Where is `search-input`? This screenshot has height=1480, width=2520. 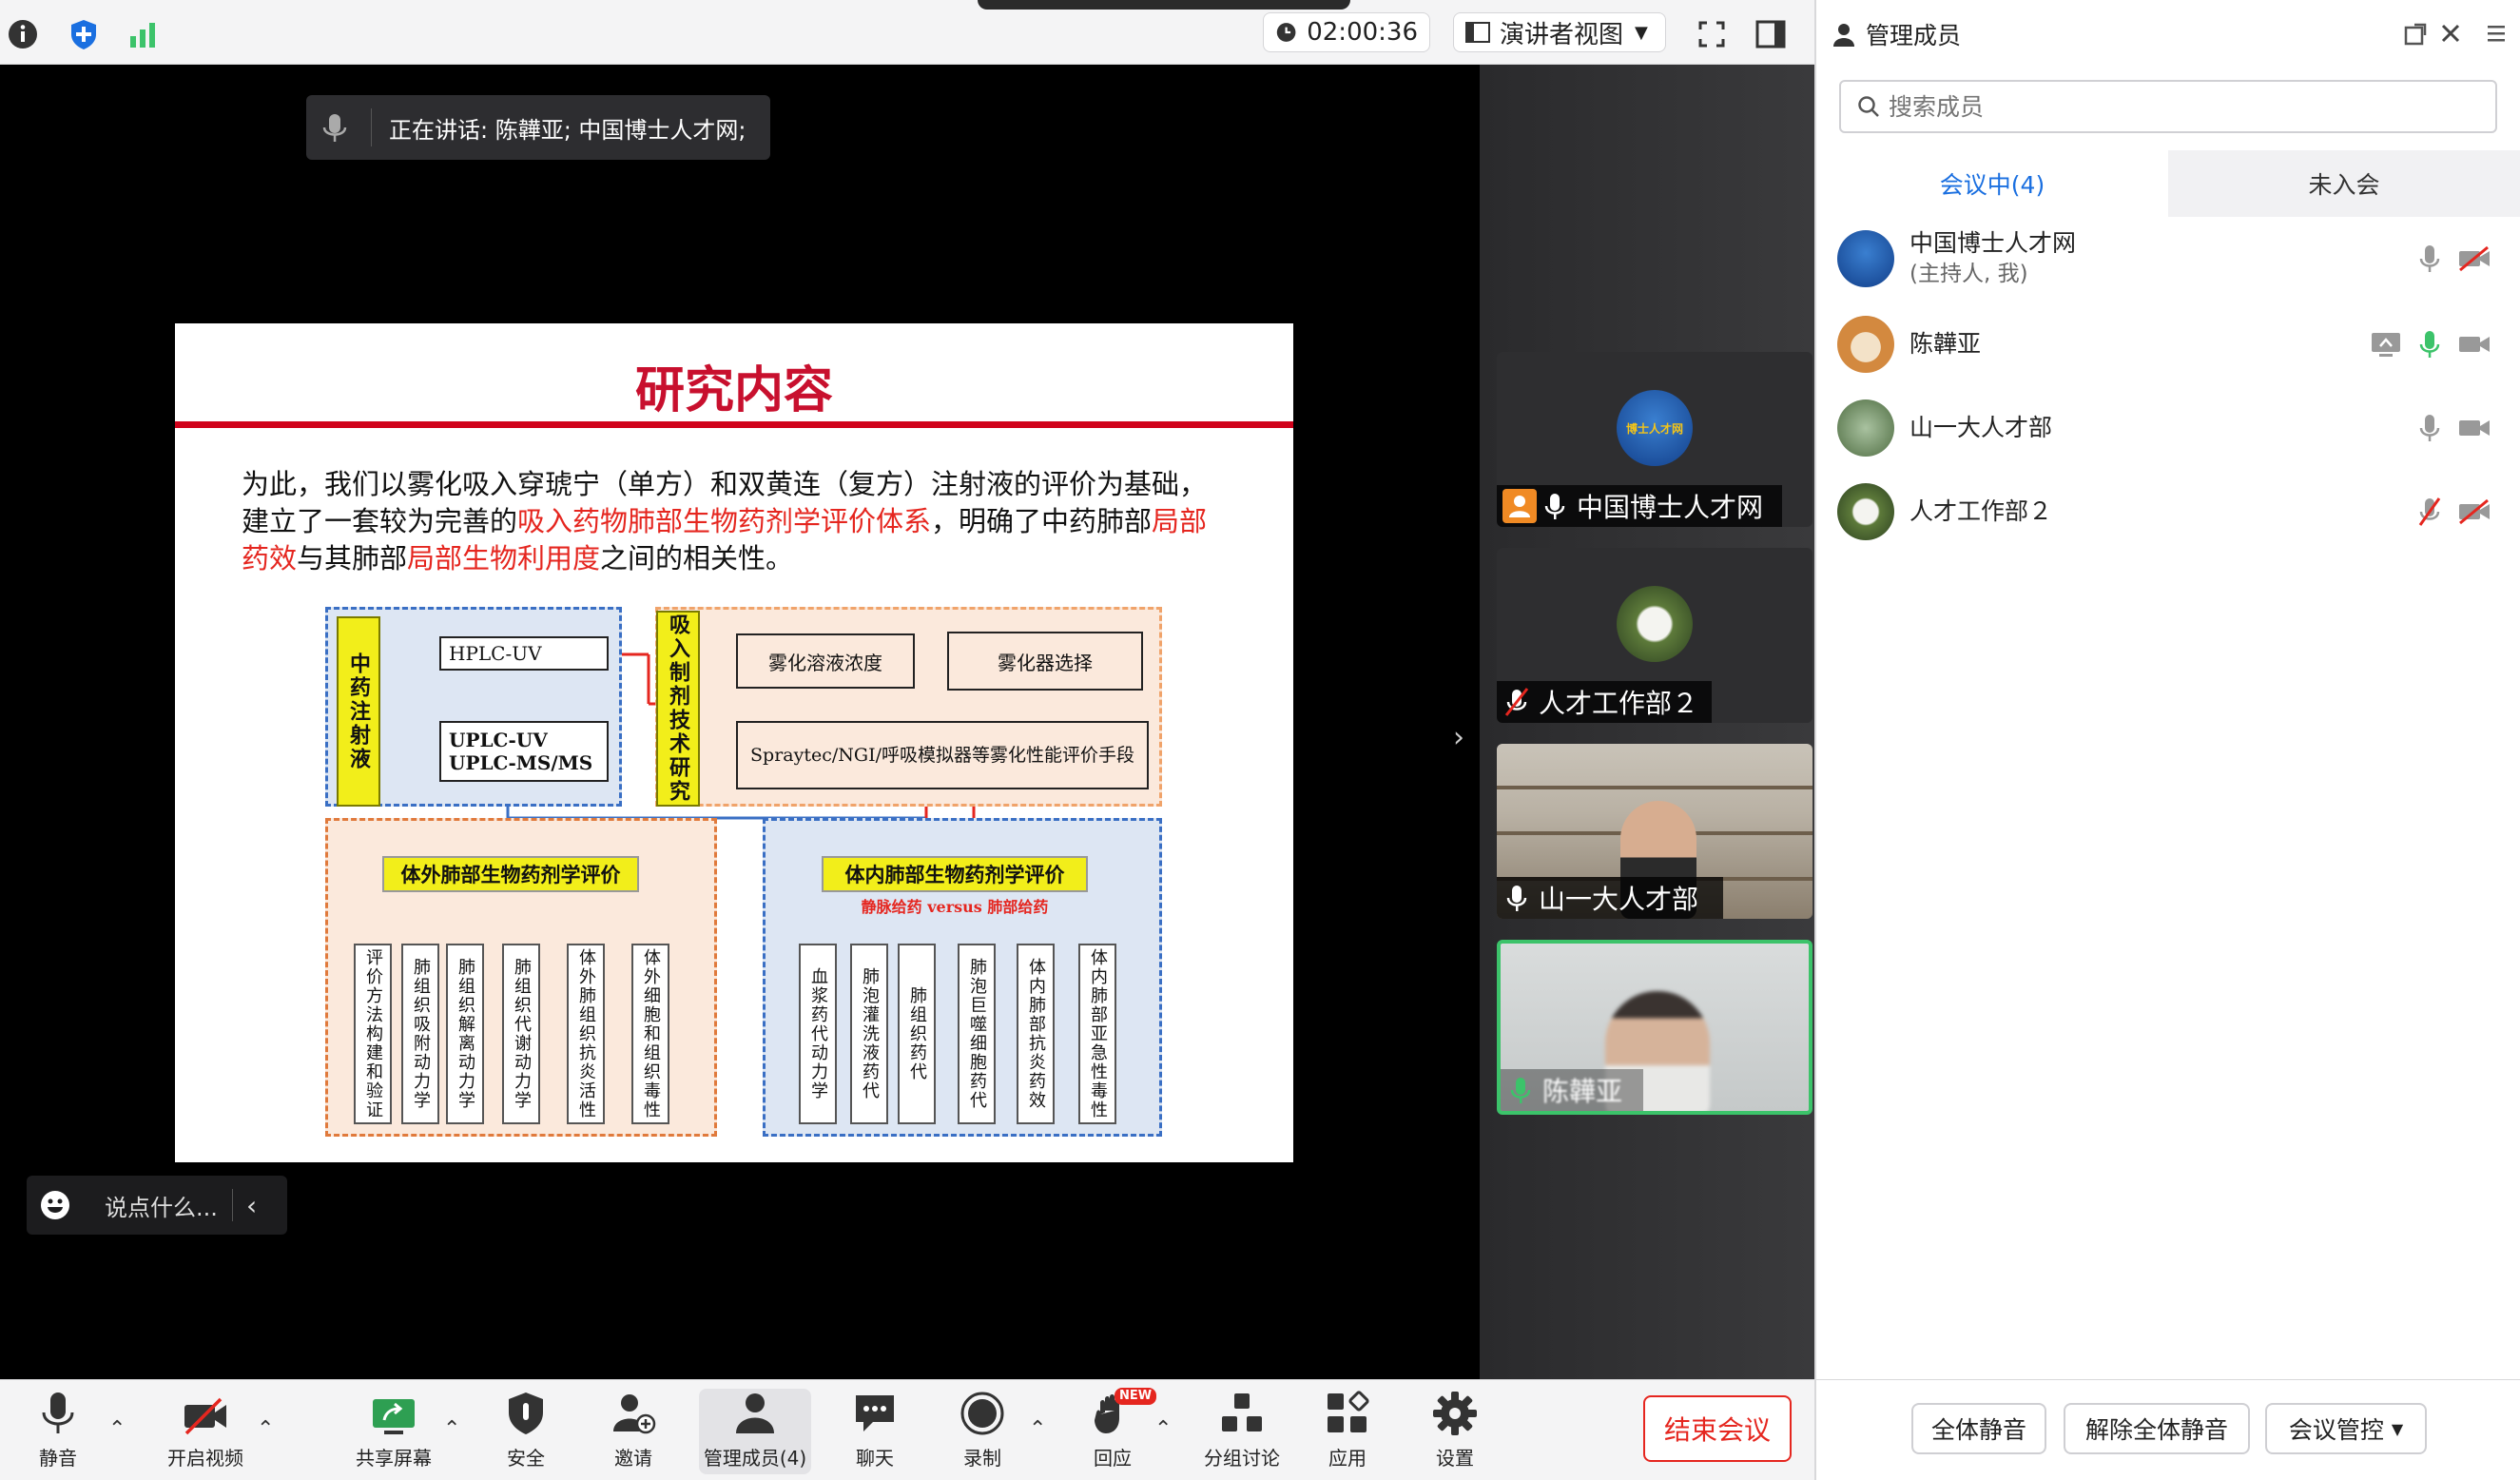 search-input is located at coordinates (2174, 106).